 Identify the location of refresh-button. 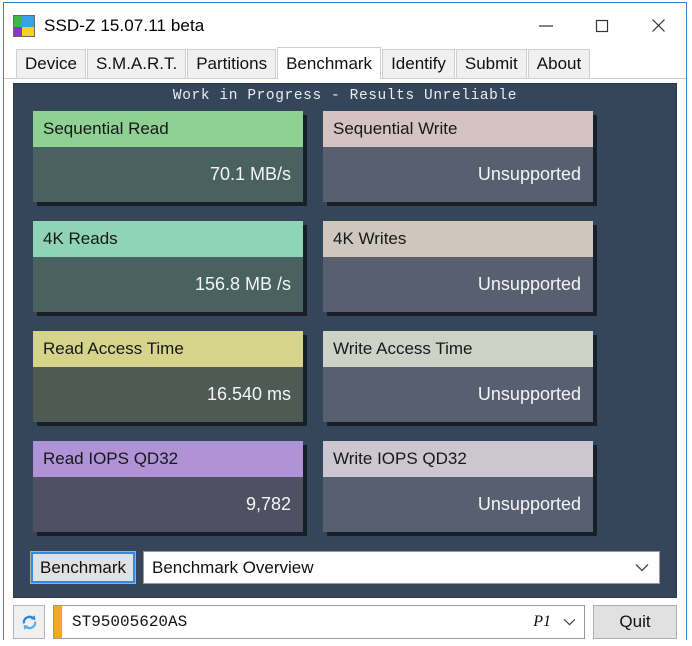
(29, 622).